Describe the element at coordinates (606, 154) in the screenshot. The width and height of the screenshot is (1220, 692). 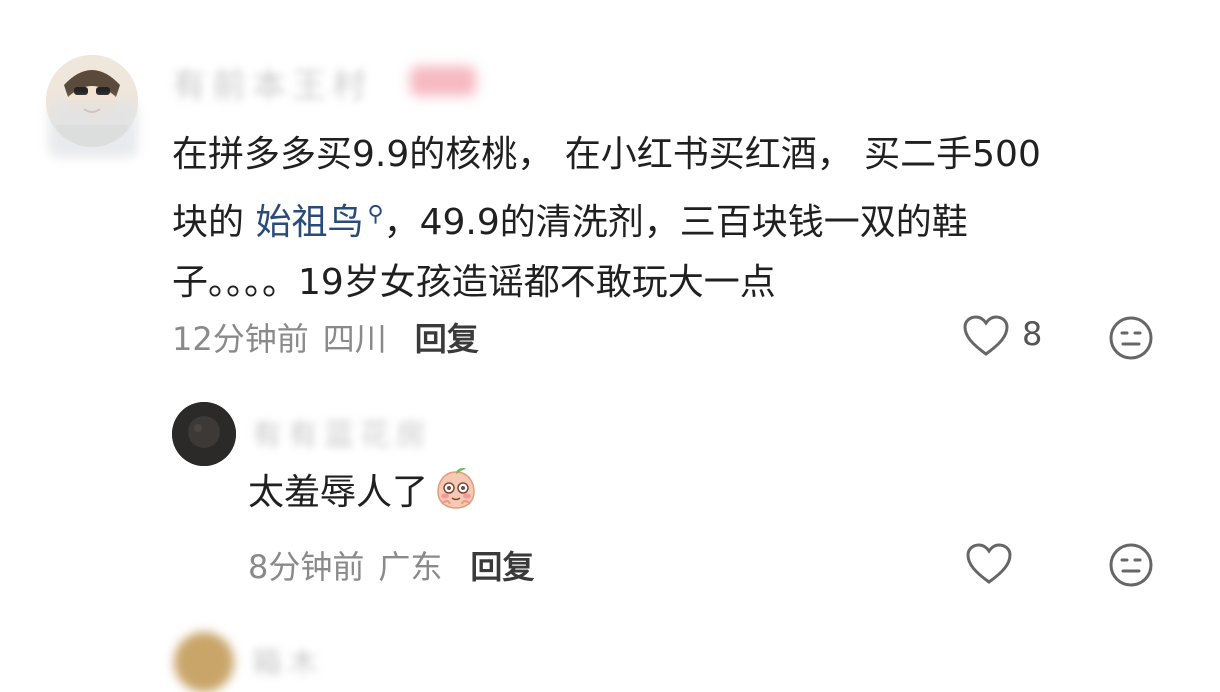
I see `comment-text-line-1: 在拼多多买9.9的核桃， 在小红书买红酒， 买二手500` at that location.